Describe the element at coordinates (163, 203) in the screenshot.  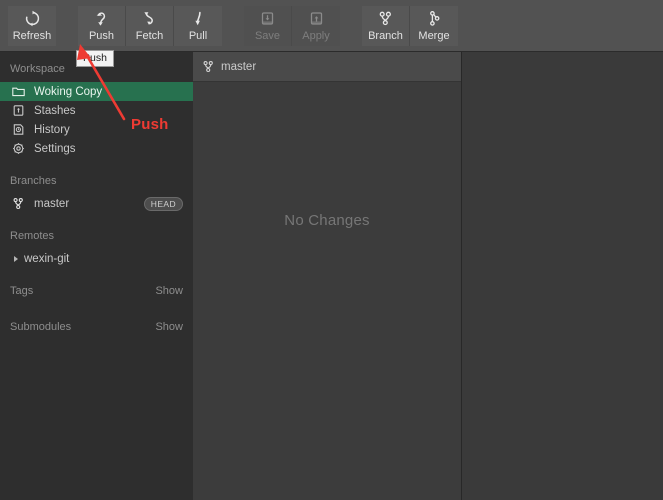
I see `status-badge-head: HEAD` at that location.